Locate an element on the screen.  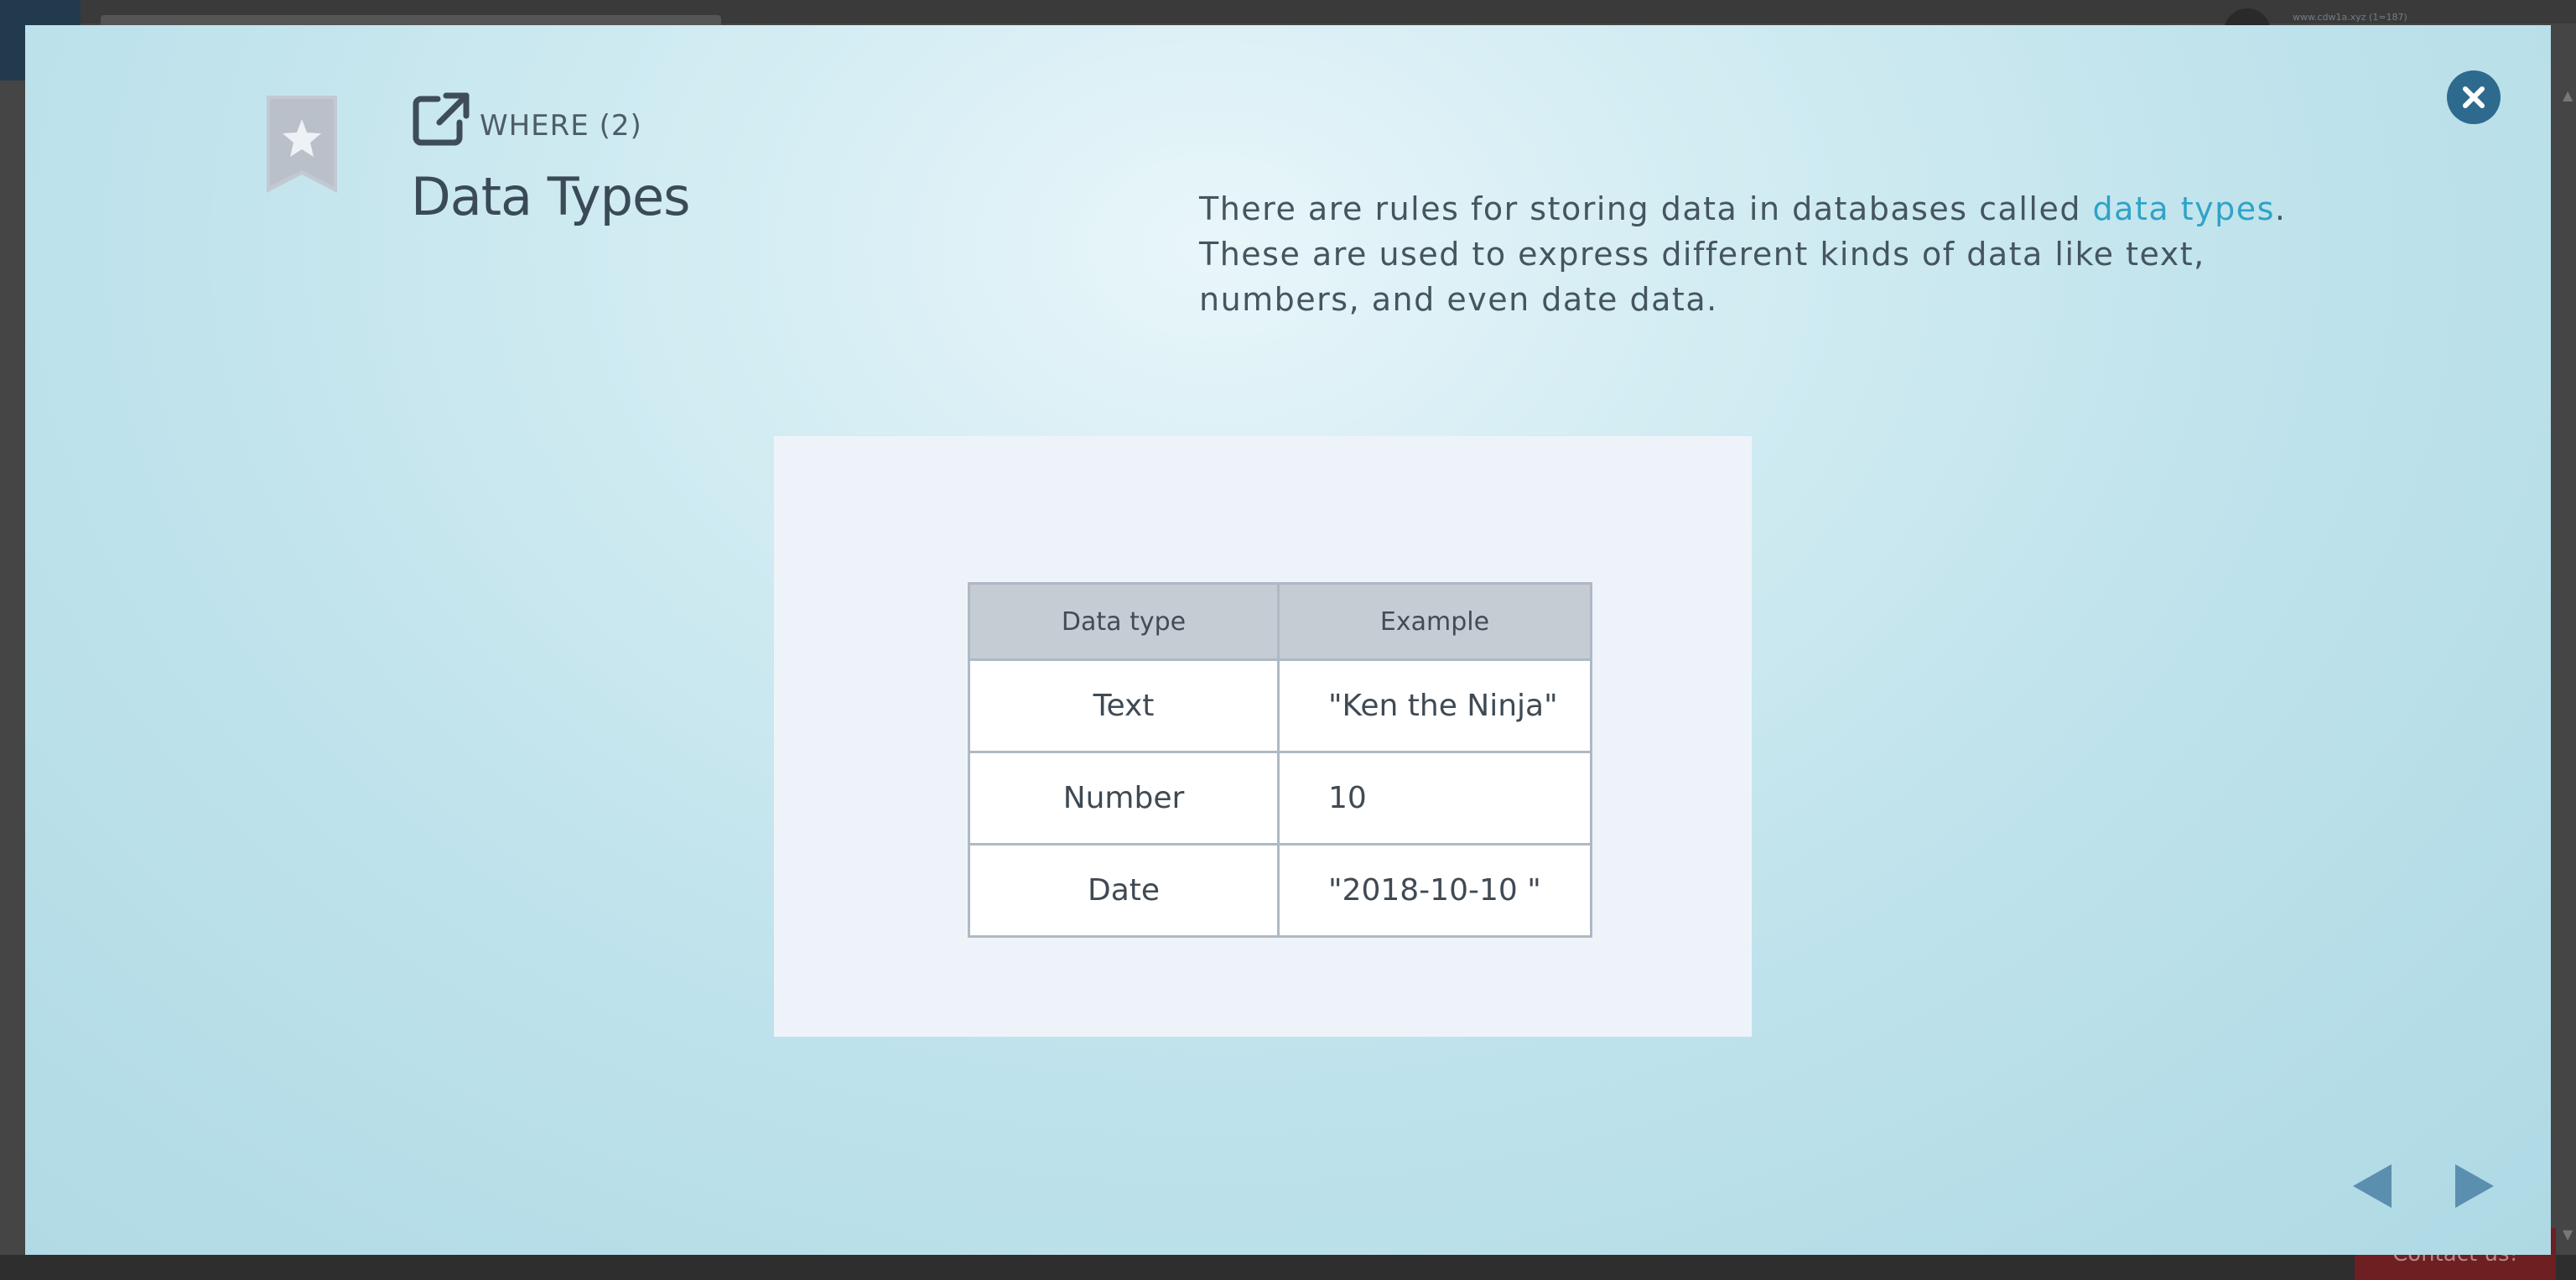
external-link-icon is located at coordinates (441, 119).